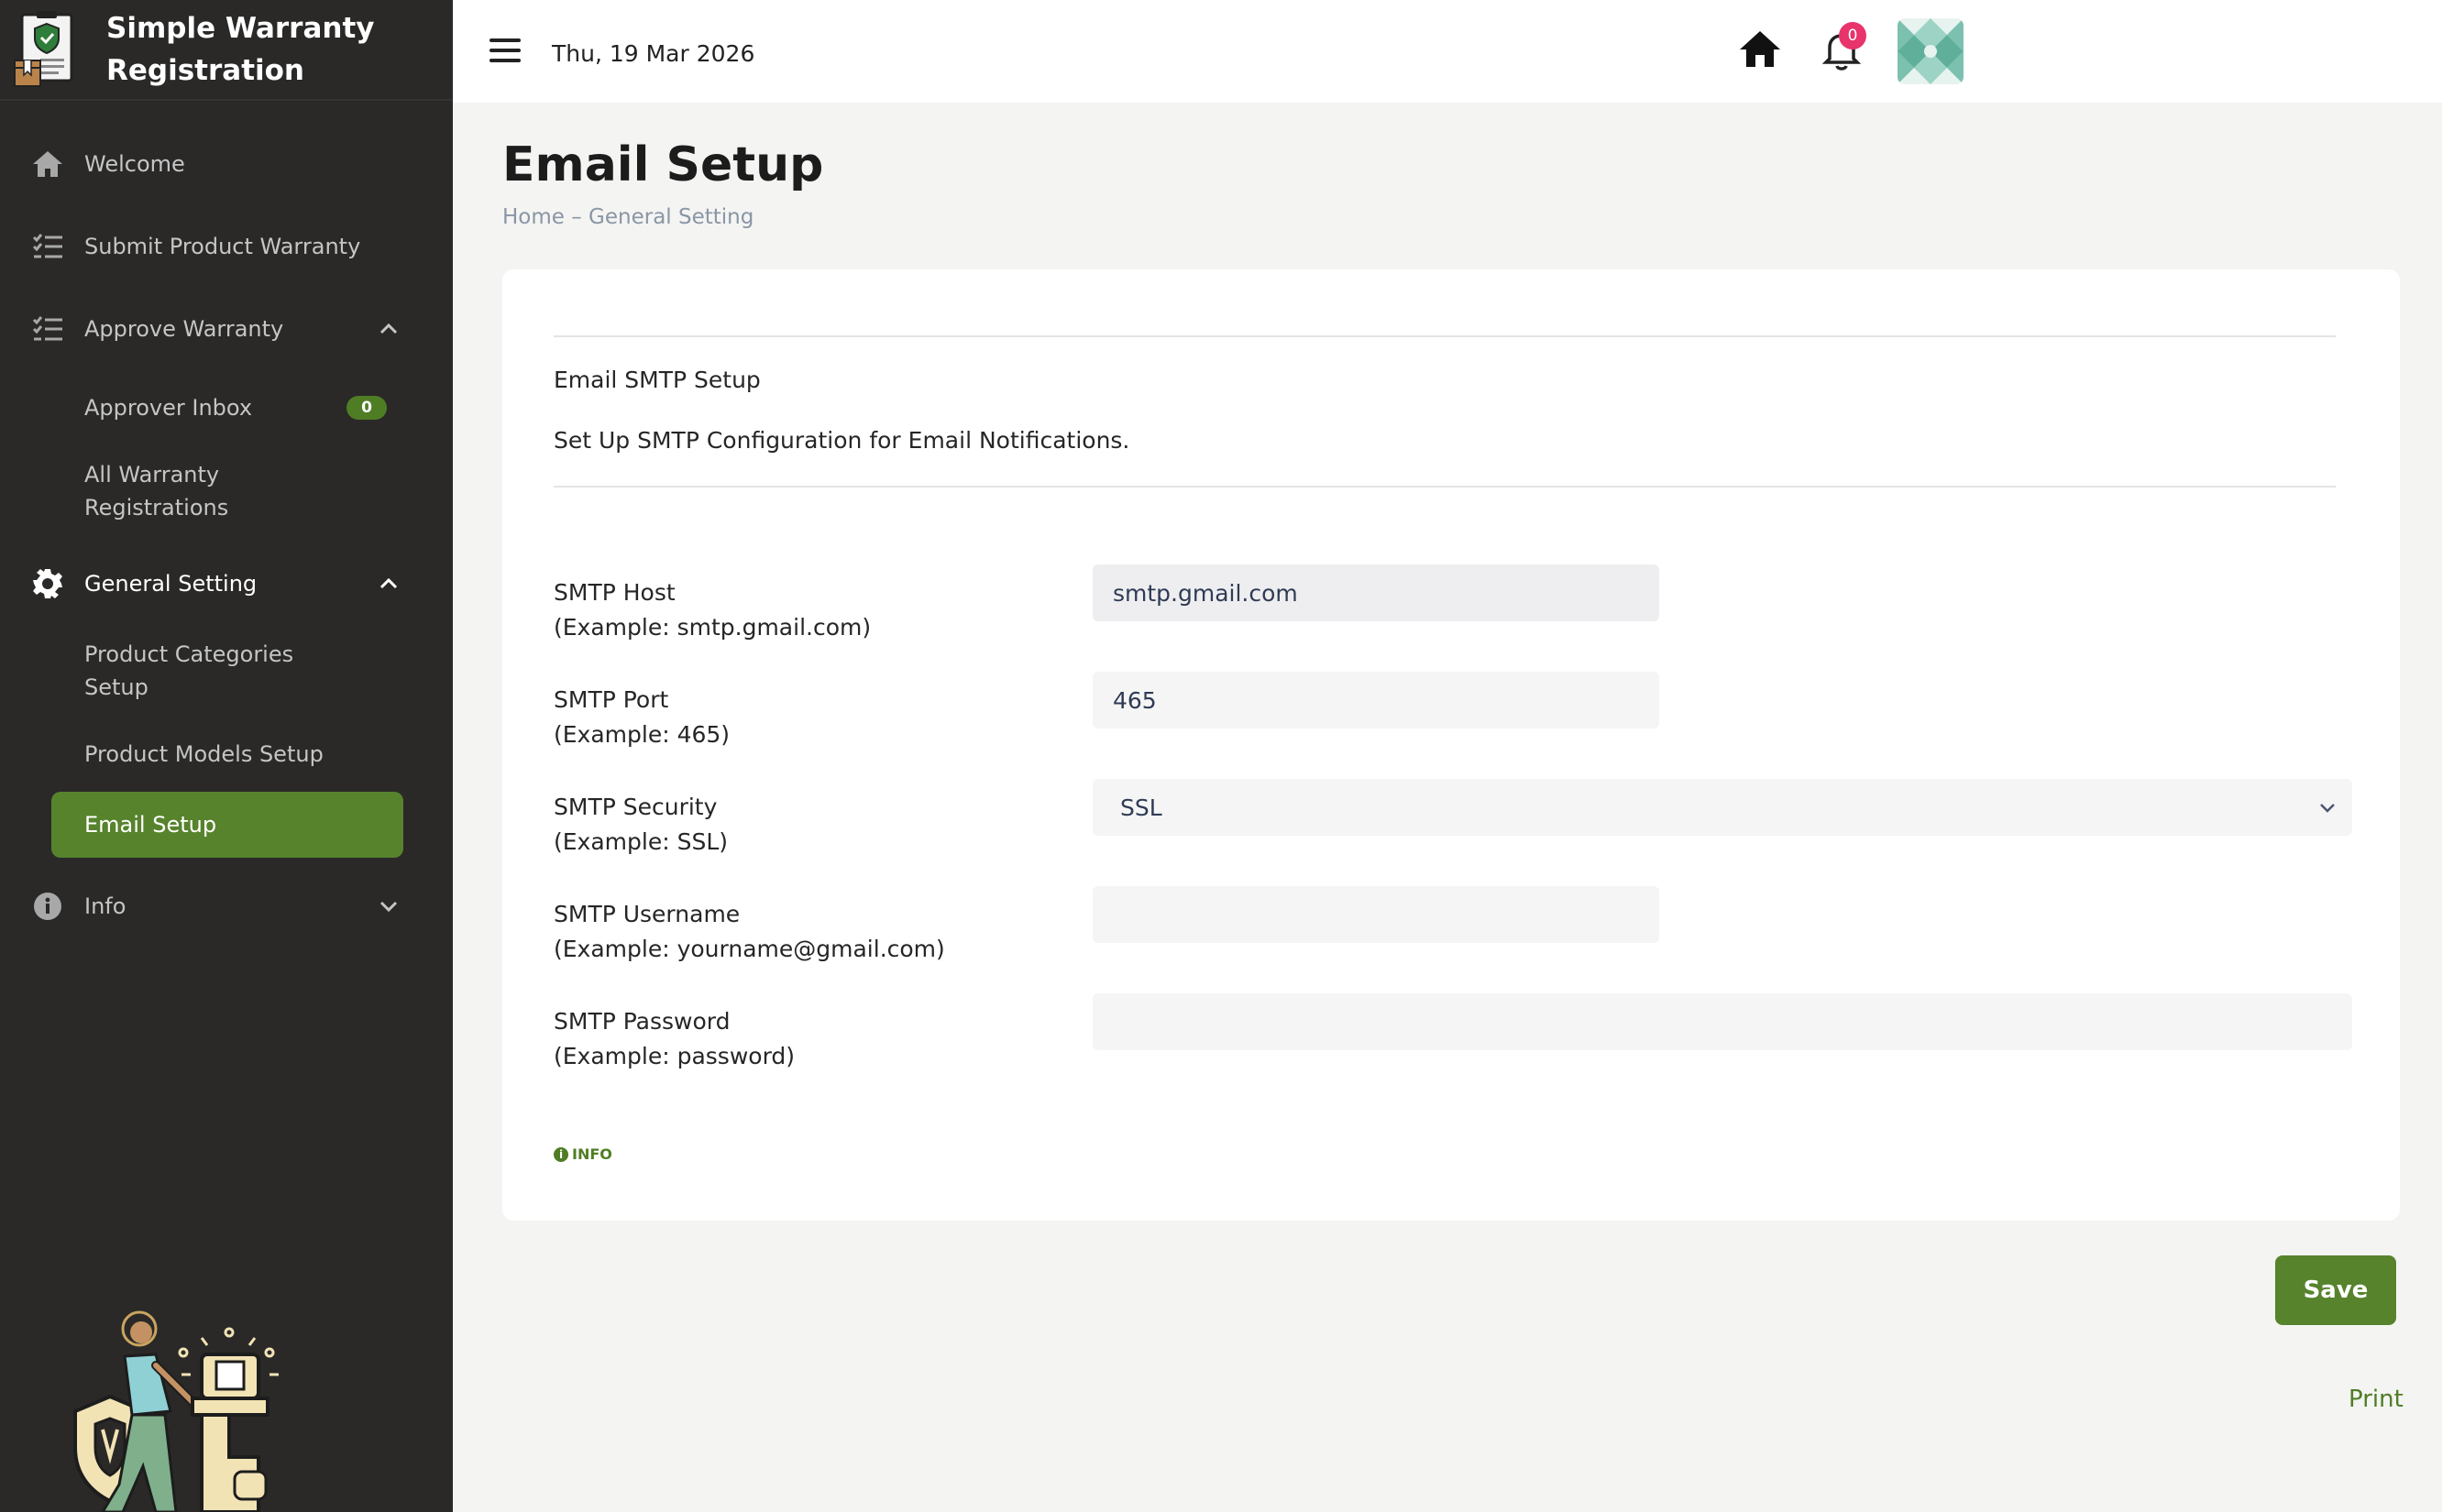 The image size is (2442, 1512). I want to click on sidebar-item-label: General Setting, so click(171, 584).